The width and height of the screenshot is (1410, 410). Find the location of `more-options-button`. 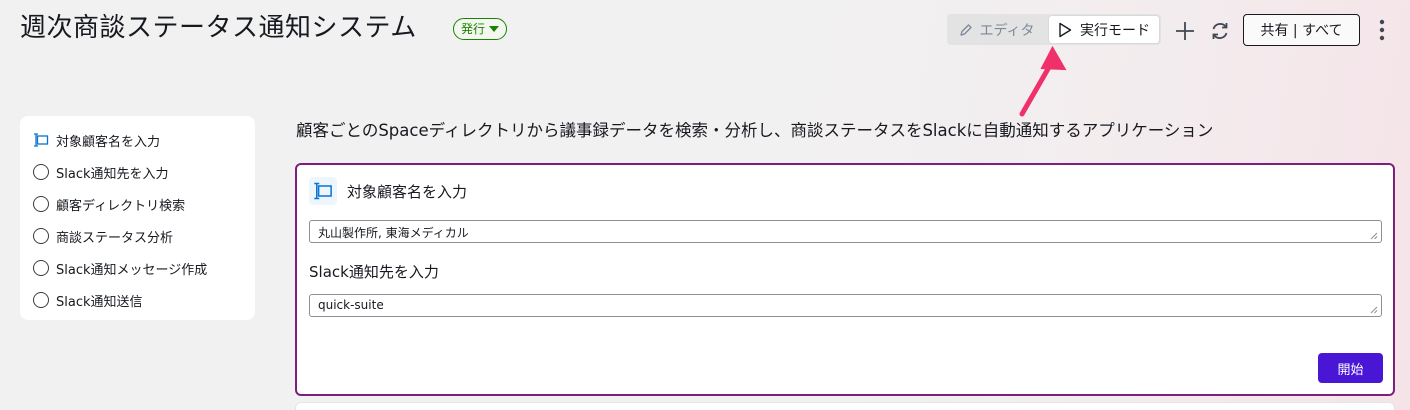

more-options-button is located at coordinates (1382, 30).